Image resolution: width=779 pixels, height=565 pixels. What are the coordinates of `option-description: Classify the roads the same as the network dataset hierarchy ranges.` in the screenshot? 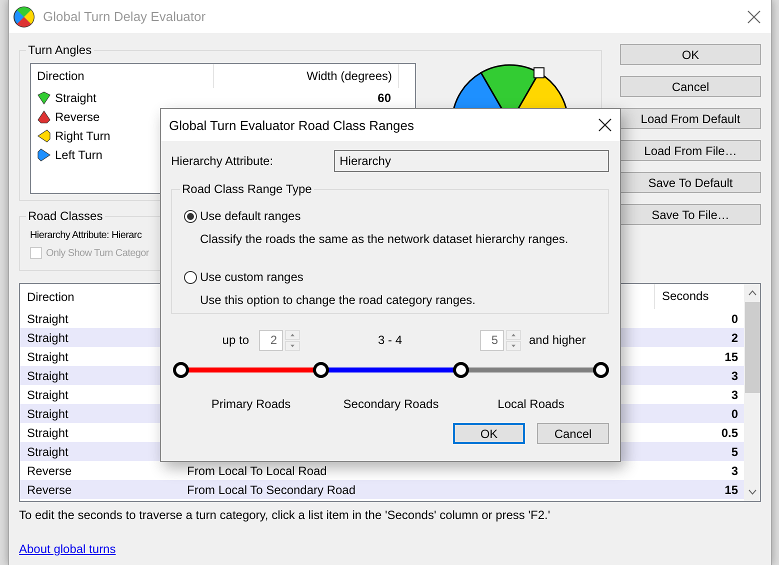 It's located at (385, 239).